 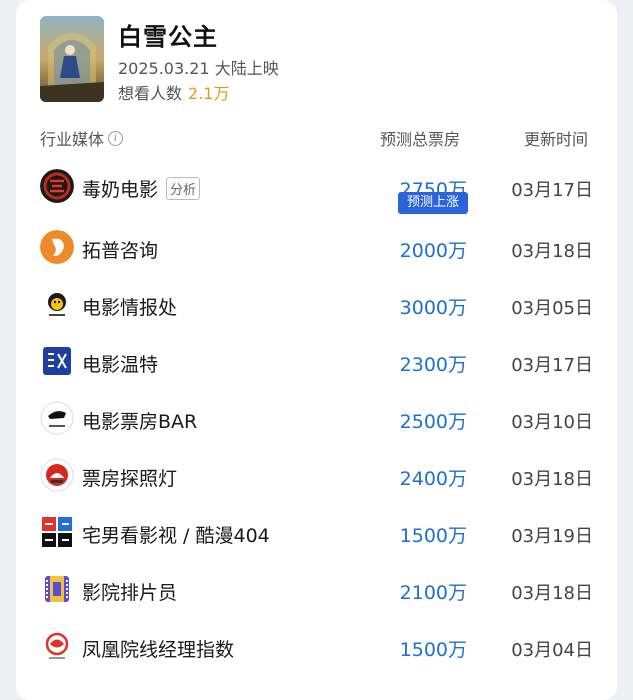 I want to click on analysis-tag: 分析, so click(x=183, y=188).